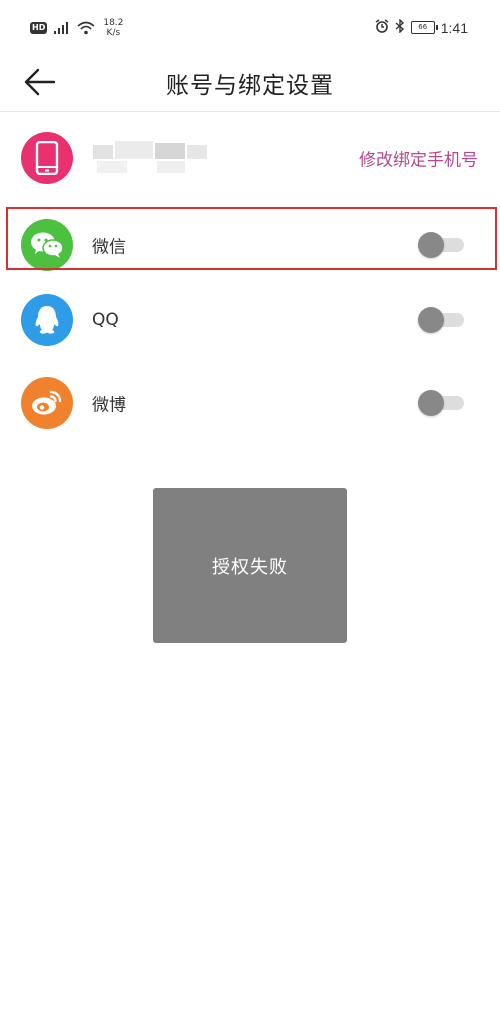  What do you see at coordinates (39, 28) in the screenshot?
I see `hd-badge: HD` at bounding box center [39, 28].